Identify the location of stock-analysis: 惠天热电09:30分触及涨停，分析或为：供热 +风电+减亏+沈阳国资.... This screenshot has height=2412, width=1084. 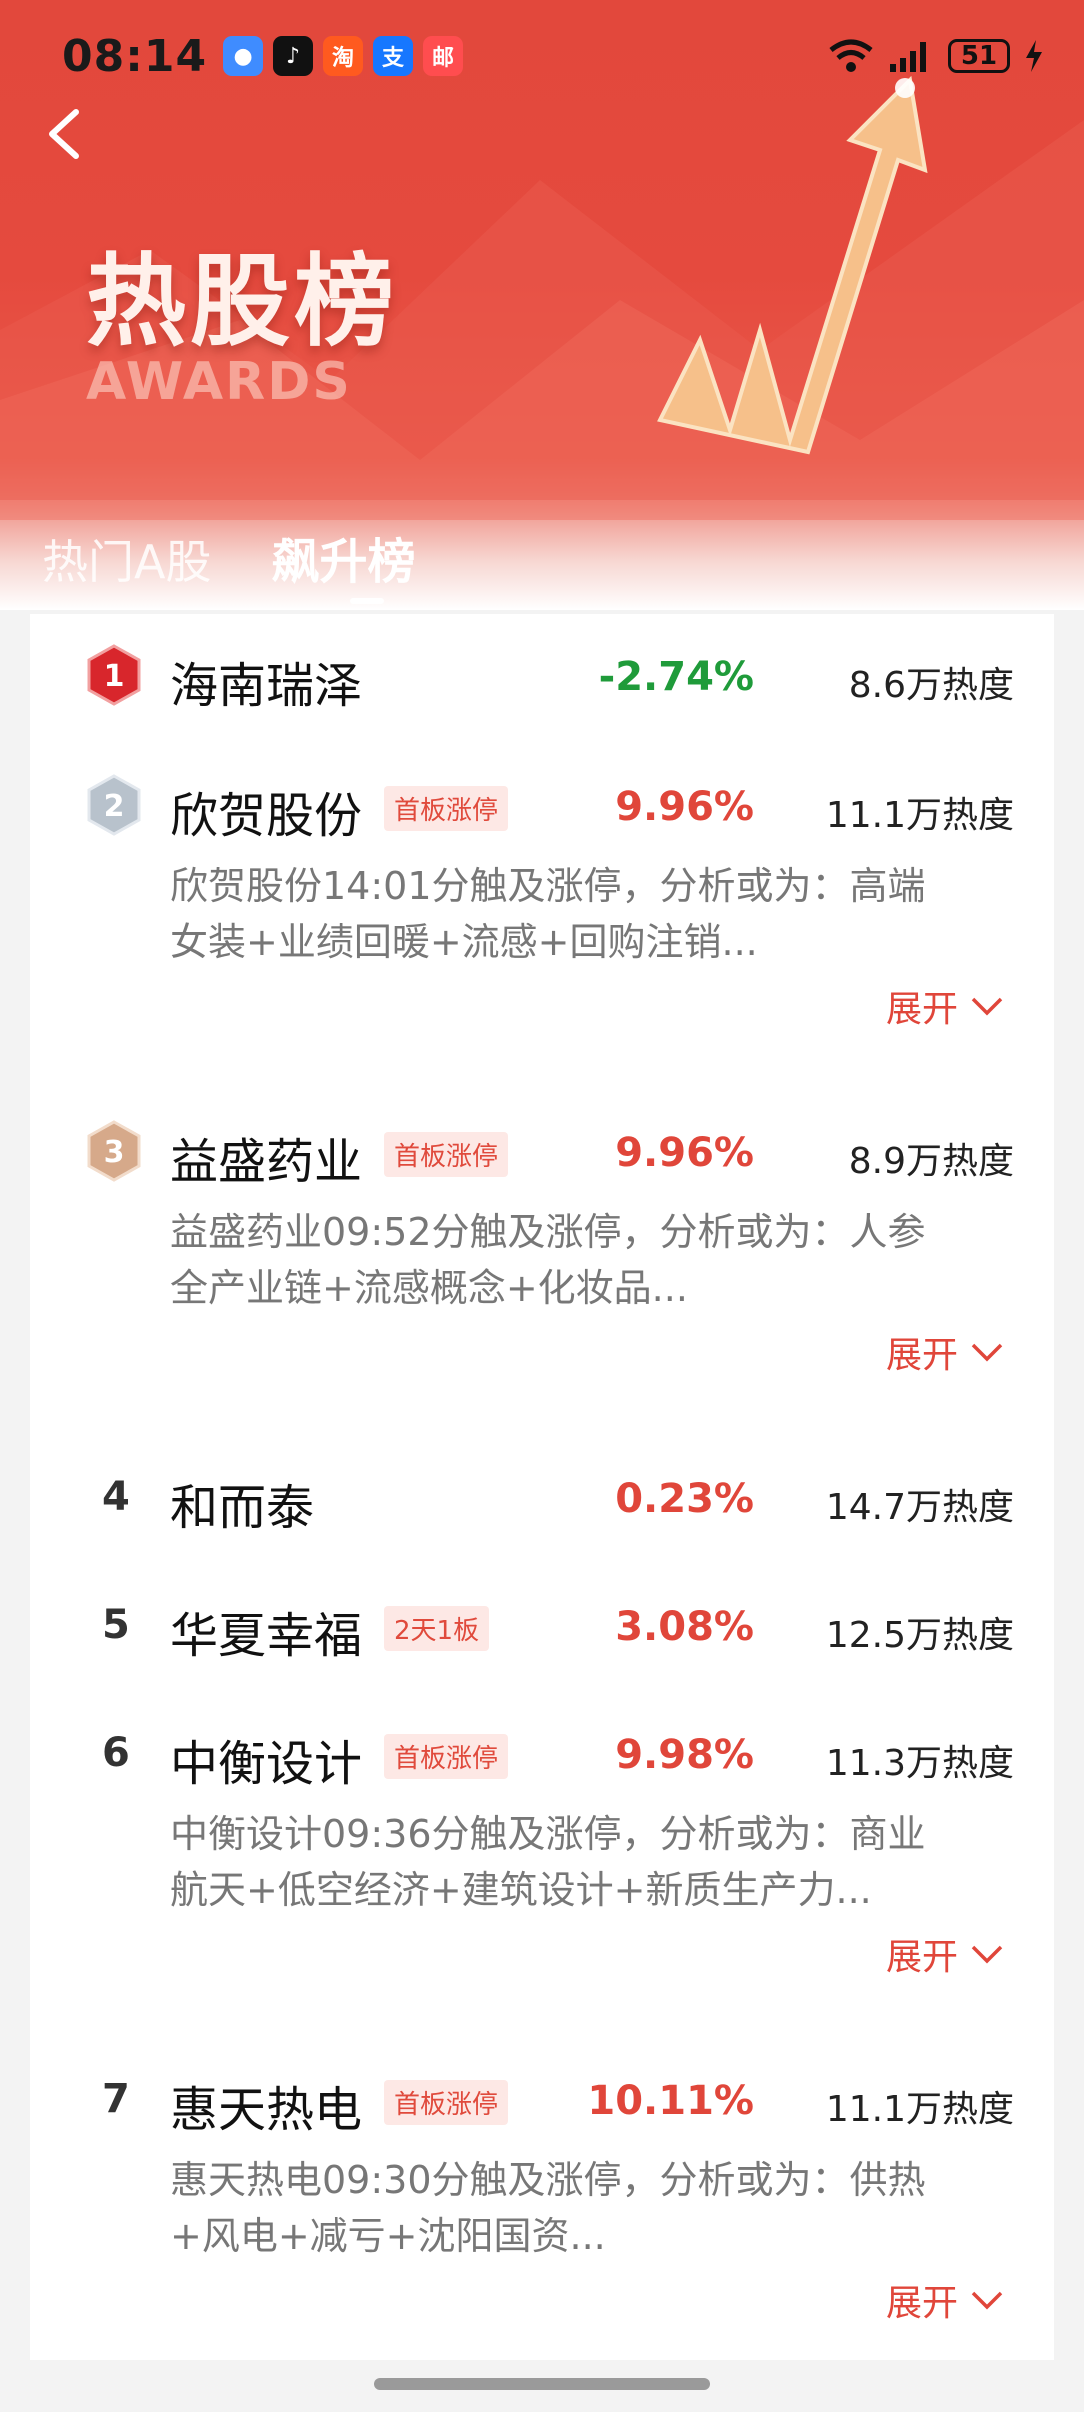
(600, 2208).